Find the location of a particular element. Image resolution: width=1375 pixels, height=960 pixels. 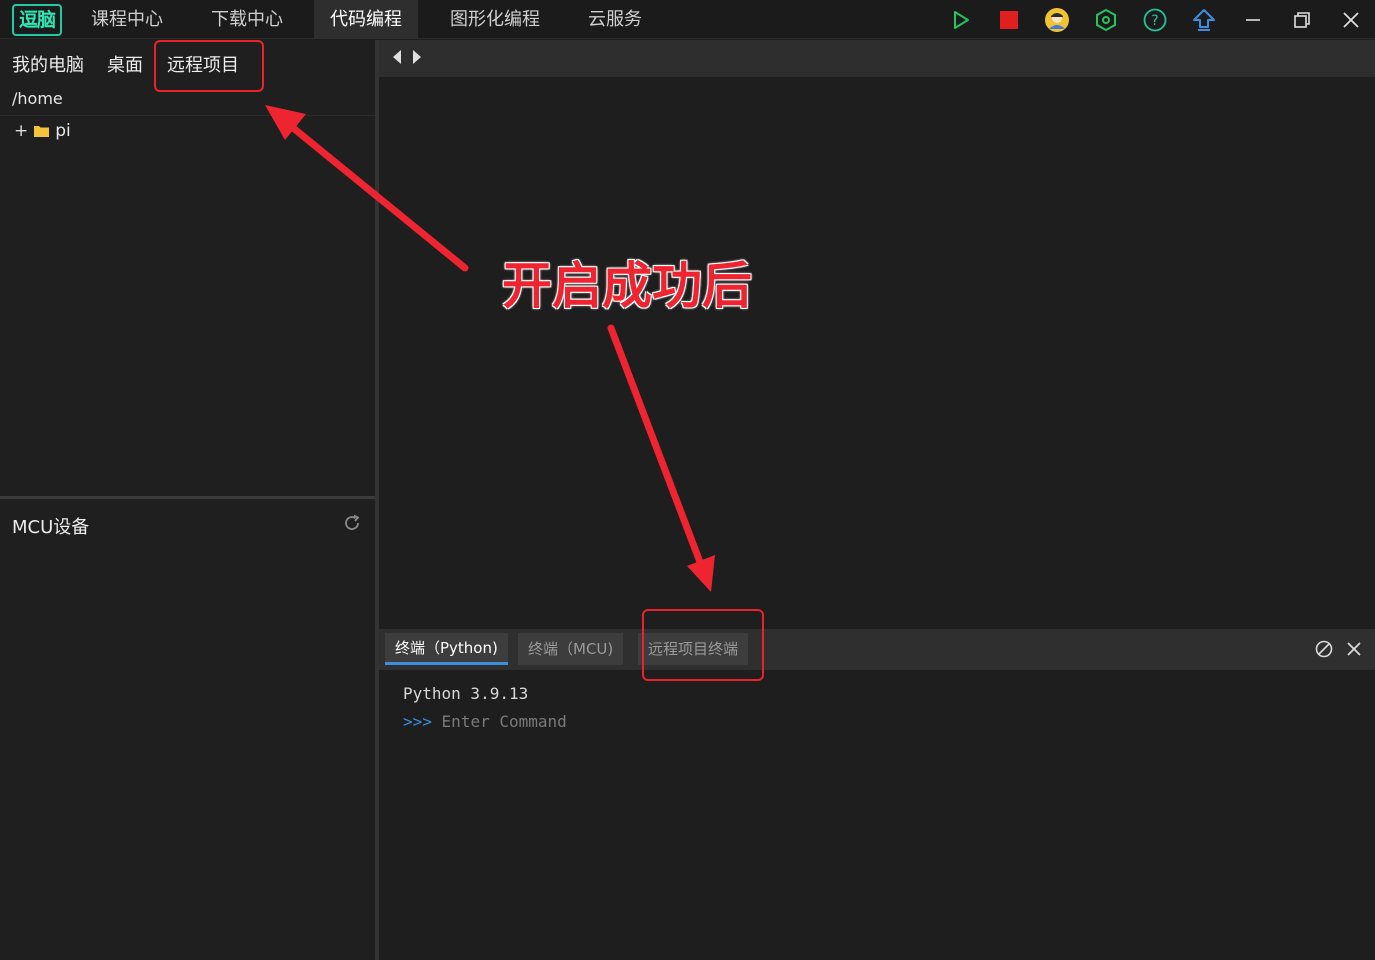

panel-divider is located at coordinates (187, 497).